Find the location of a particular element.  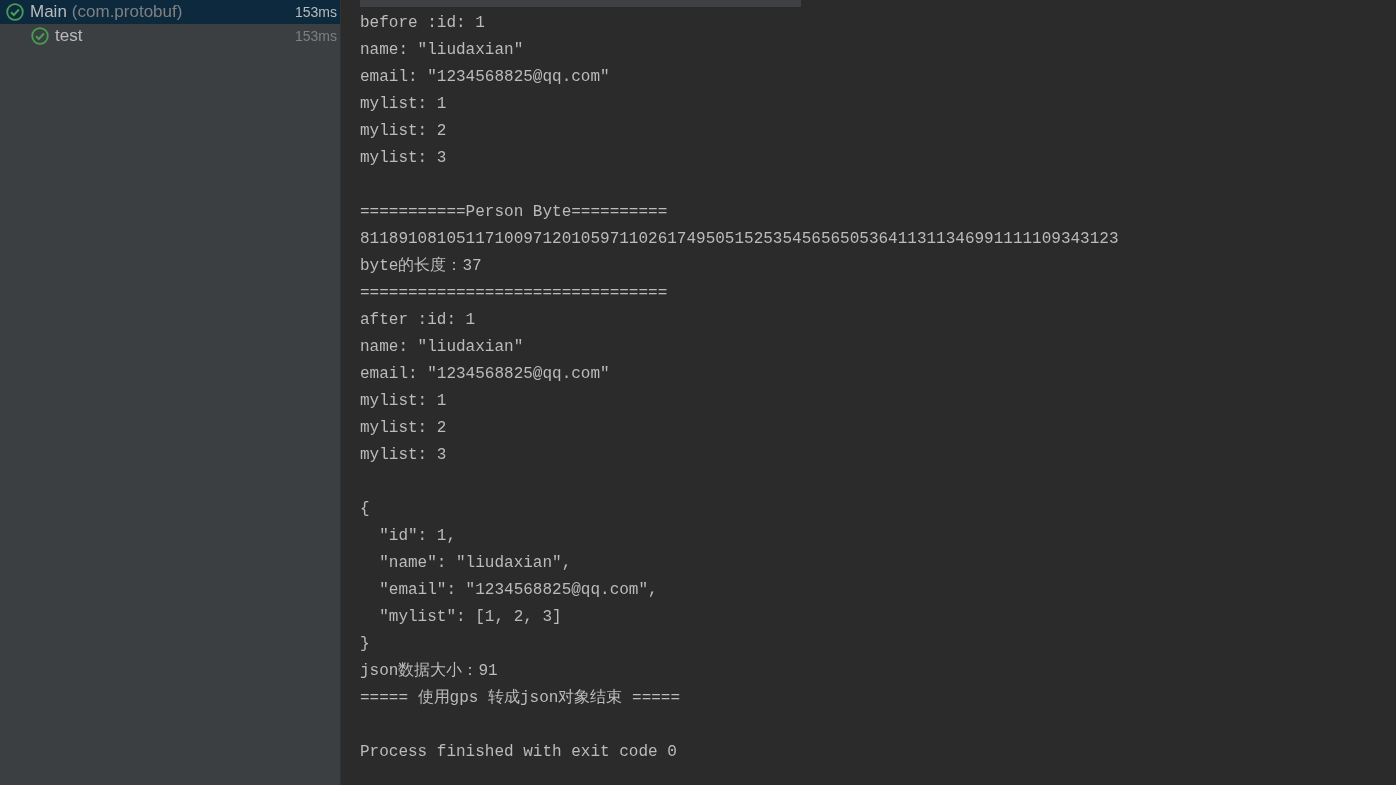

console-line: Process finished with exit code 0 is located at coordinates (518, 752).